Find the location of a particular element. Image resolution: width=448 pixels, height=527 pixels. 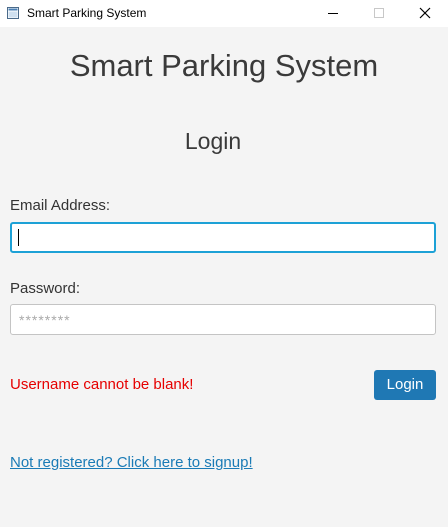

maximize-button is located at coordinates (379, 13).